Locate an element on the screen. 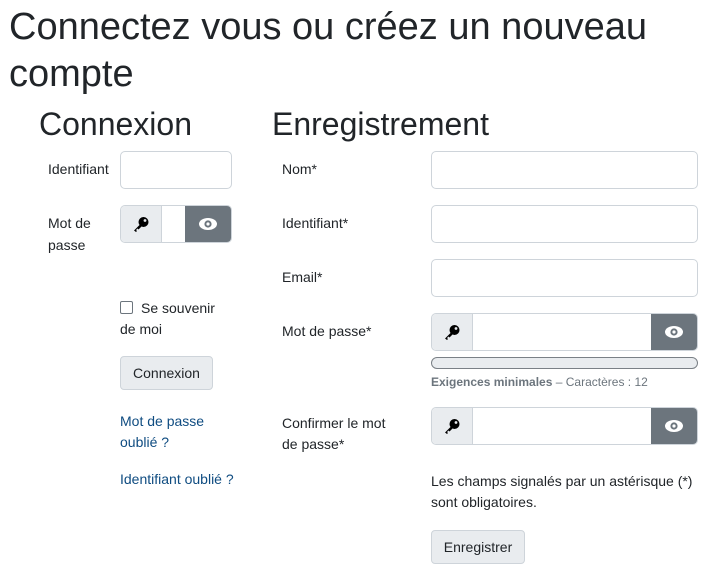  login-button: Connexion is located at coordinates (166, 373).